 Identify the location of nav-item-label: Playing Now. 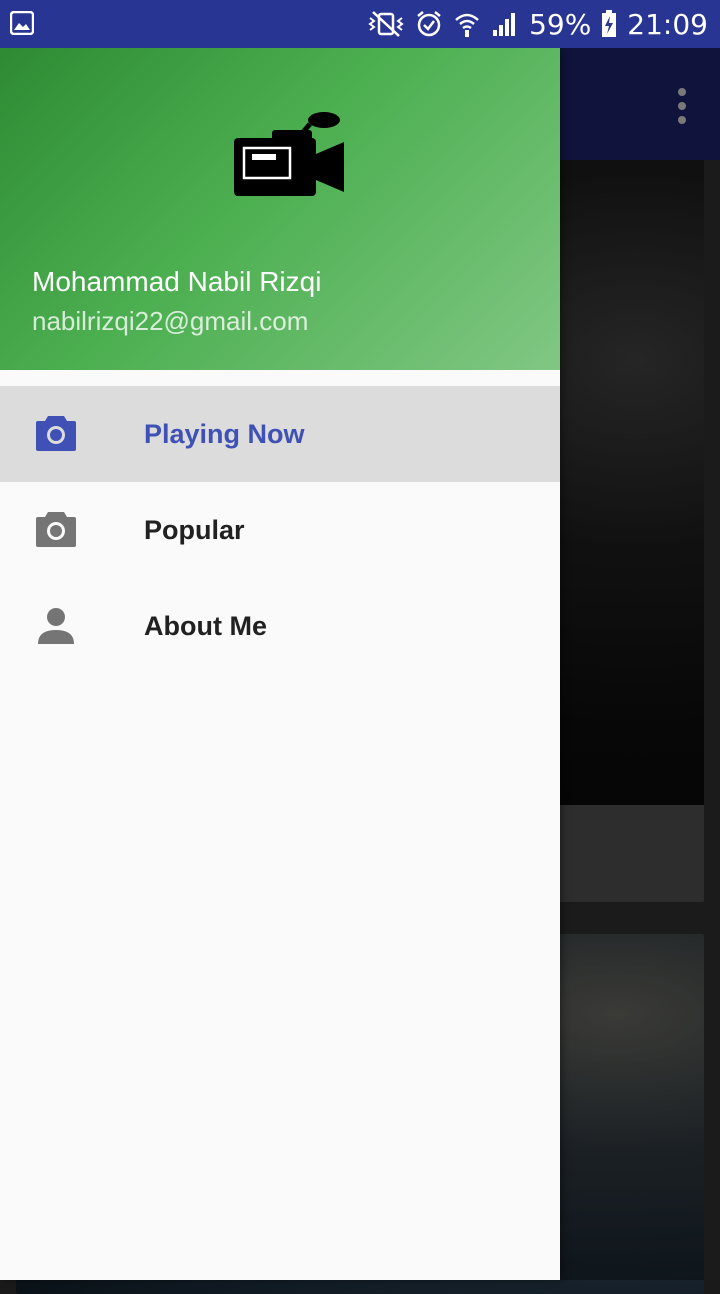
(224, 434).